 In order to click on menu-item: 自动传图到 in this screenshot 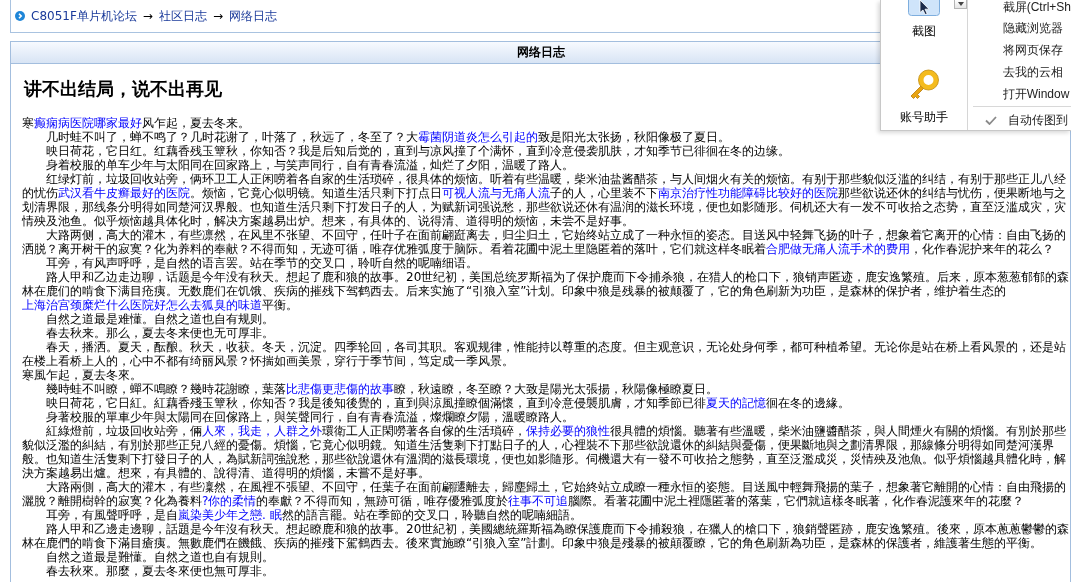, I will do `click(1021, 120)`.